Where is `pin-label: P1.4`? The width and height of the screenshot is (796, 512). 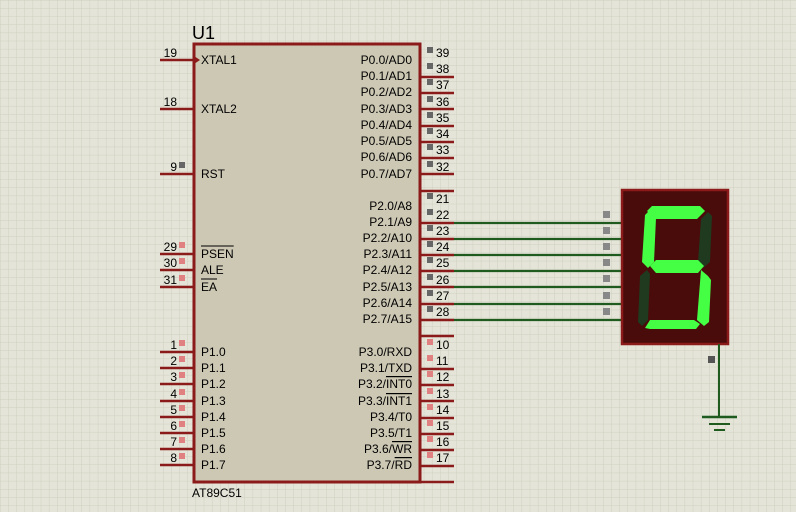 pin-label: P1.4 is located at coordinates (213, 417).